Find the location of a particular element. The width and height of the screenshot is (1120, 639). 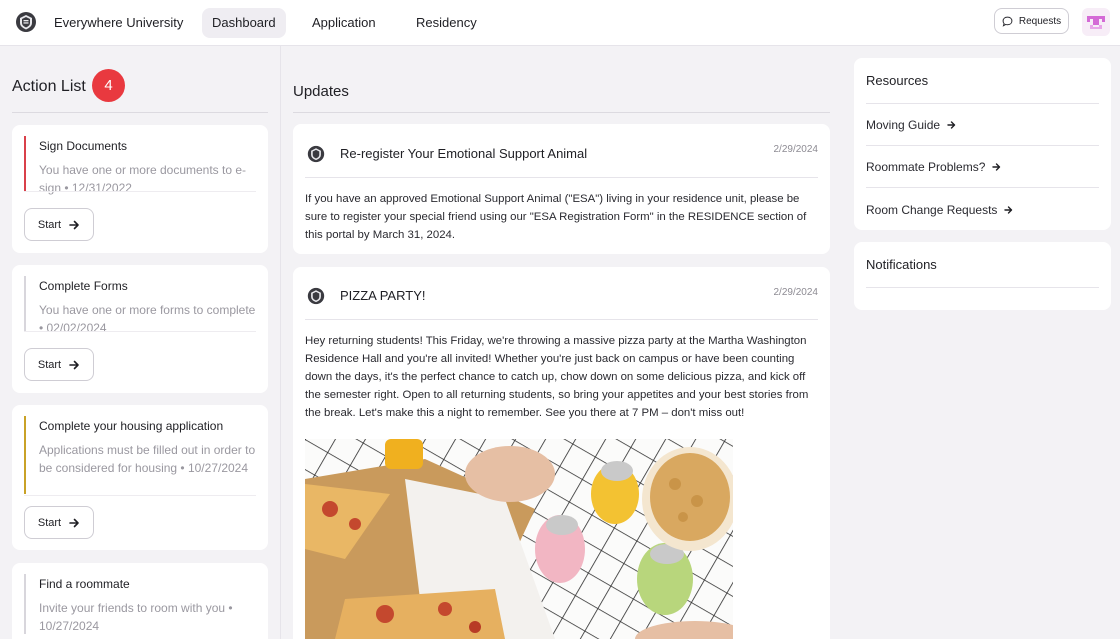

notifications-title: Notifications is located at coordinates (901, 264).